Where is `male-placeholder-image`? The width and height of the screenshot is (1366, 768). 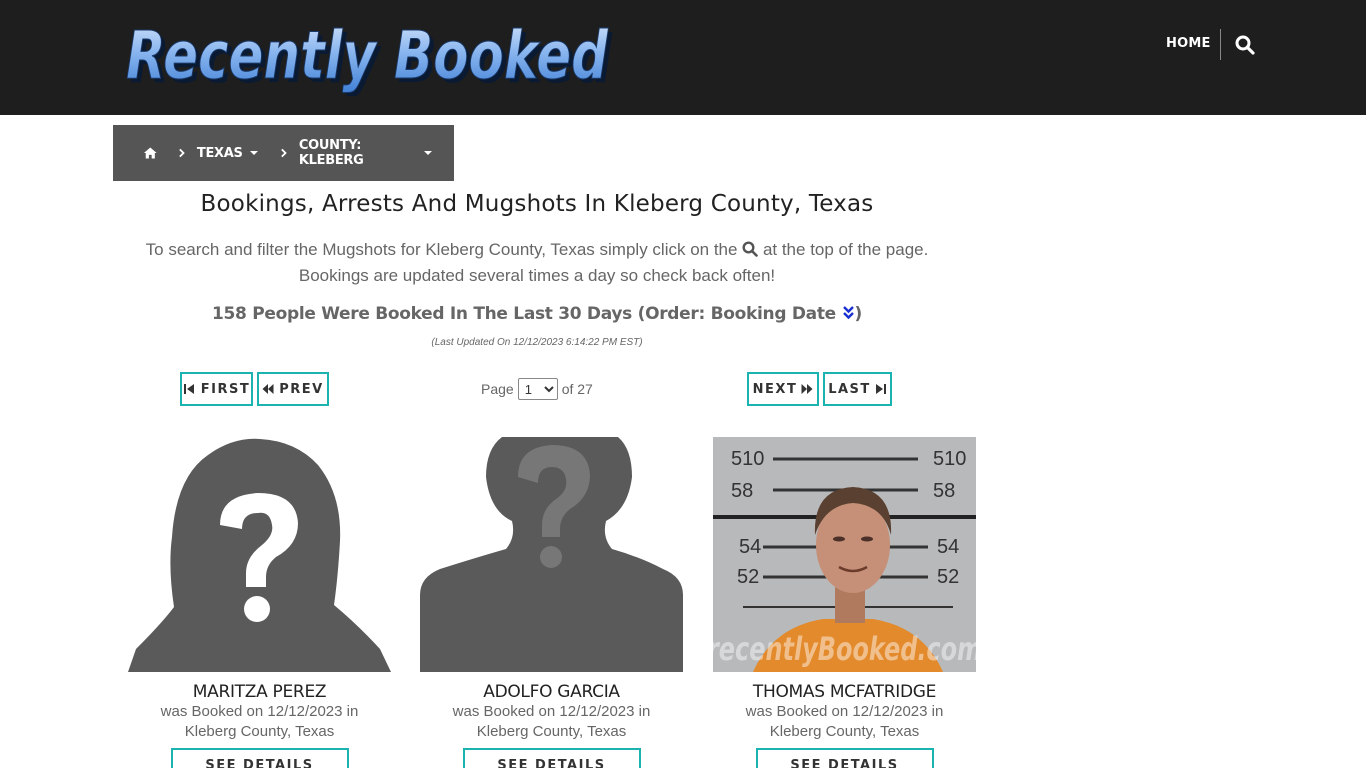 male-placeholder-image is located at coordinates (551, 554).